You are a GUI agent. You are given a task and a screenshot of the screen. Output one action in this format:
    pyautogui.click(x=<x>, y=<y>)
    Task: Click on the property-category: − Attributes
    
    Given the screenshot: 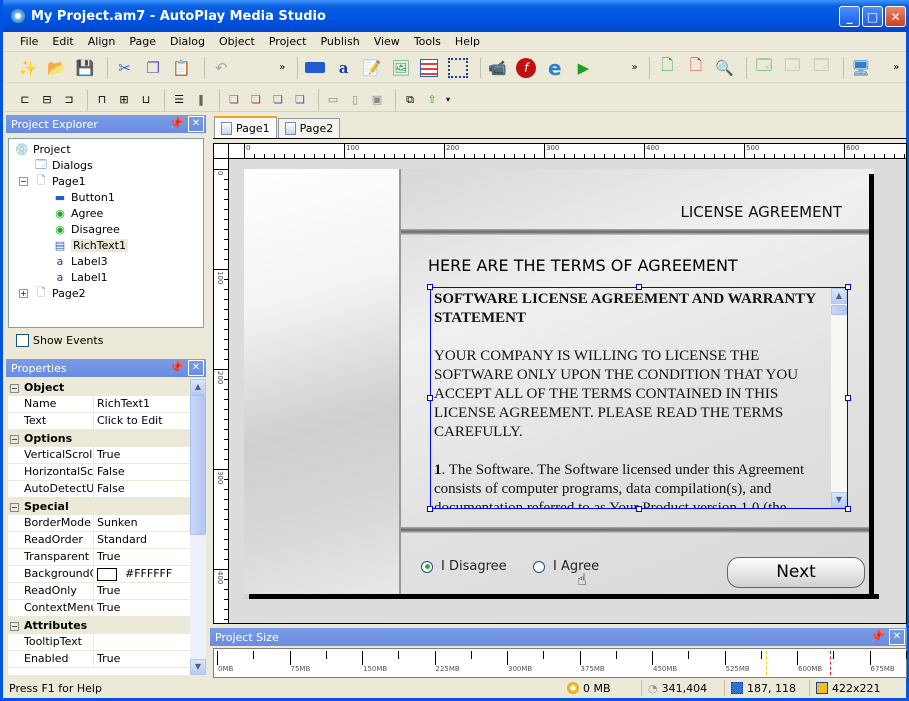 What is the action you would take?
    pyautogui.click(x=99, y=625)
    